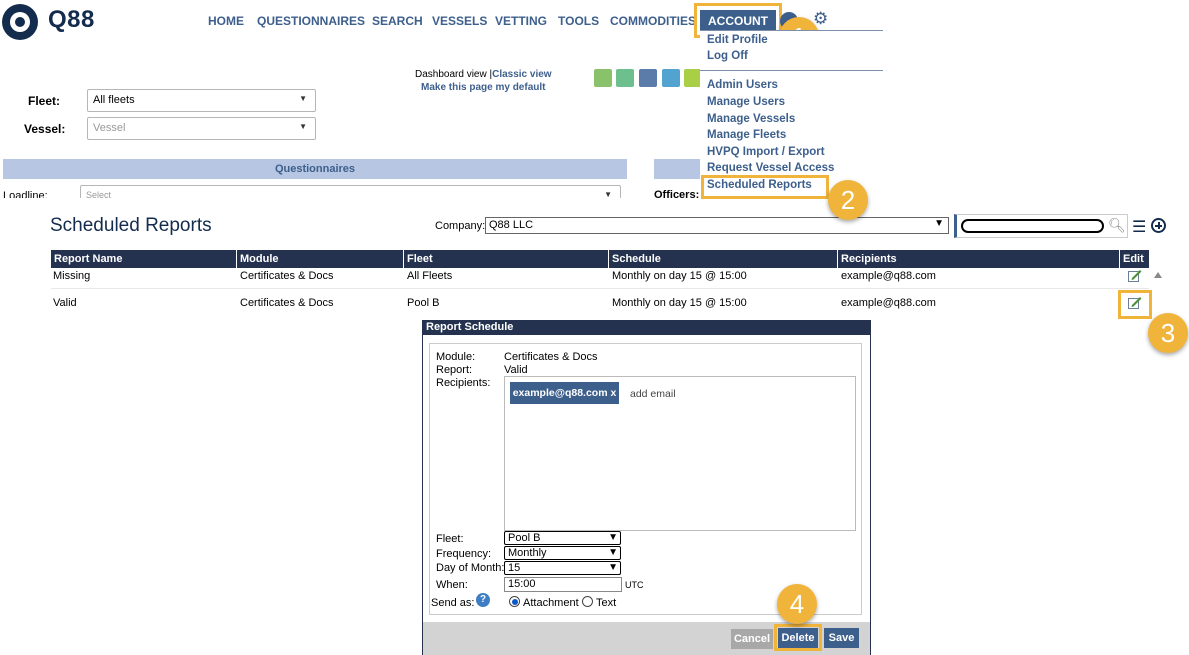 This screenshot has height=655, width=1189. I want to click on table-cell-report-name: Valid, so click(65, 303).